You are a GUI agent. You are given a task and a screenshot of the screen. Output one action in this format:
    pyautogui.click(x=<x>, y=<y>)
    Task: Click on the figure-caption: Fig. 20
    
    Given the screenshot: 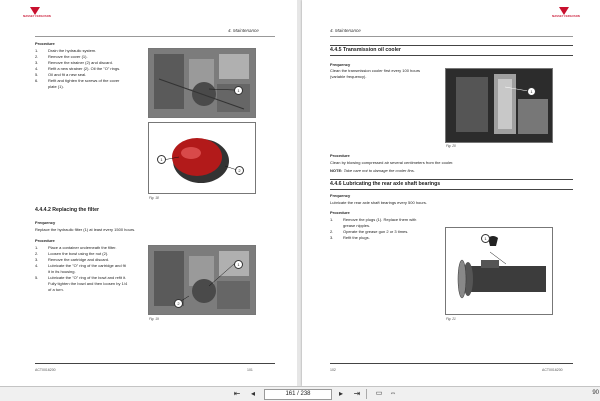 What is the action you would take?
    pyautogui.click(x=451, y=146)
    